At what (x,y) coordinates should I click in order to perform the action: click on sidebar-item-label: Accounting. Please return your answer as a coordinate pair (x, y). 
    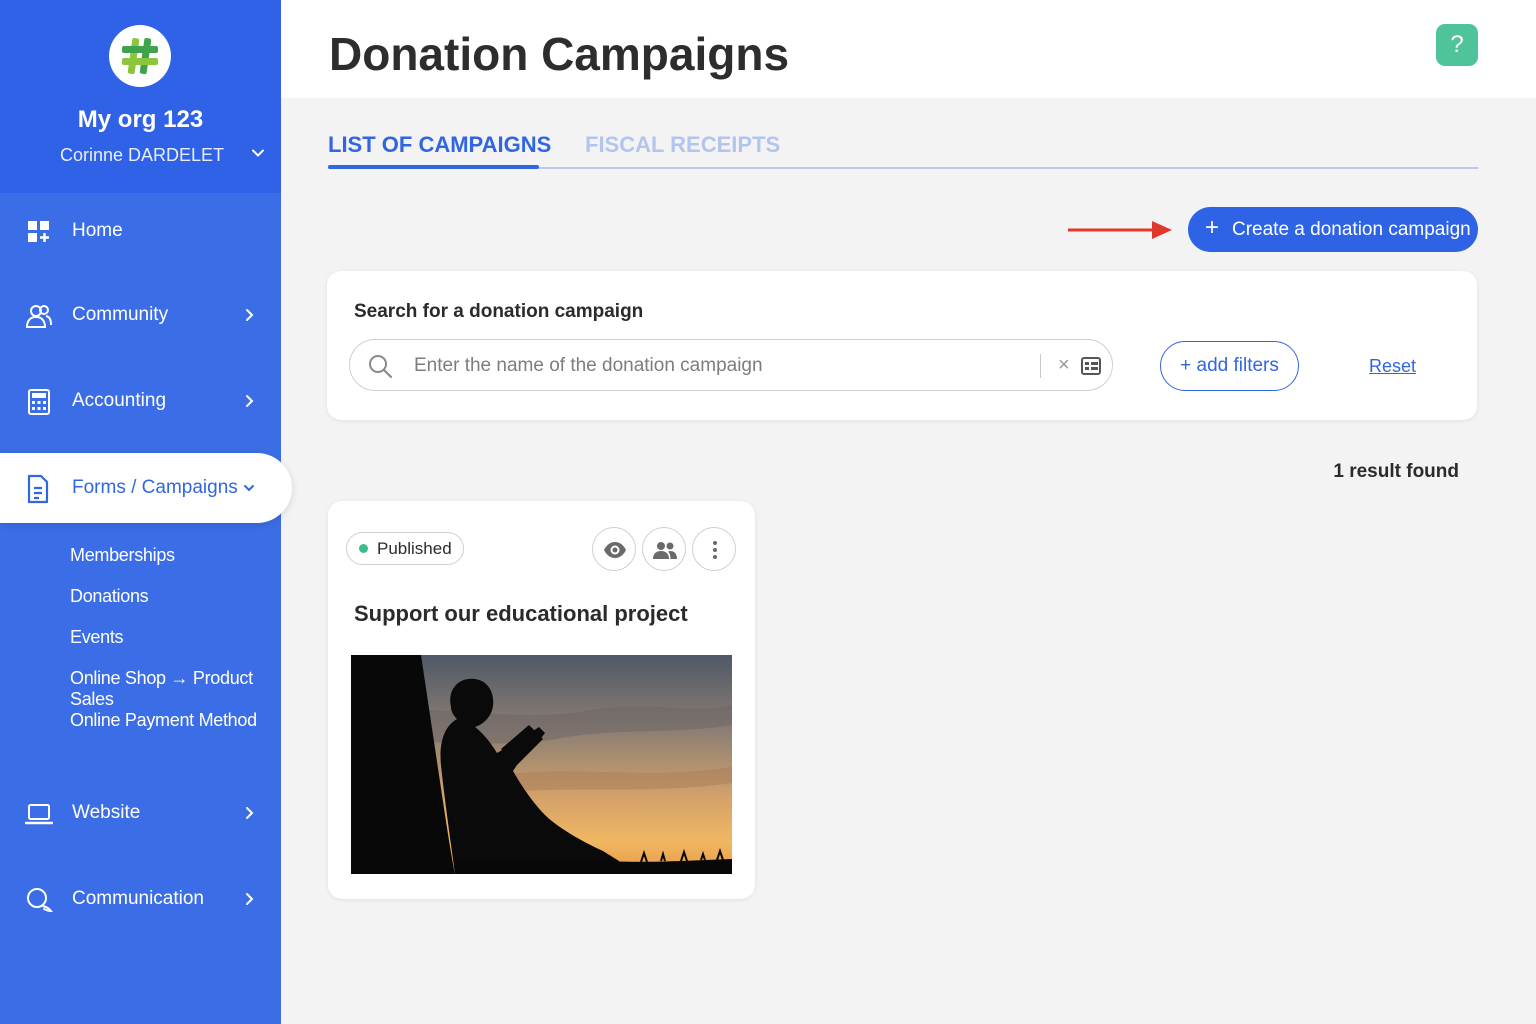
    Looking at the image, I should click on (119, 400).